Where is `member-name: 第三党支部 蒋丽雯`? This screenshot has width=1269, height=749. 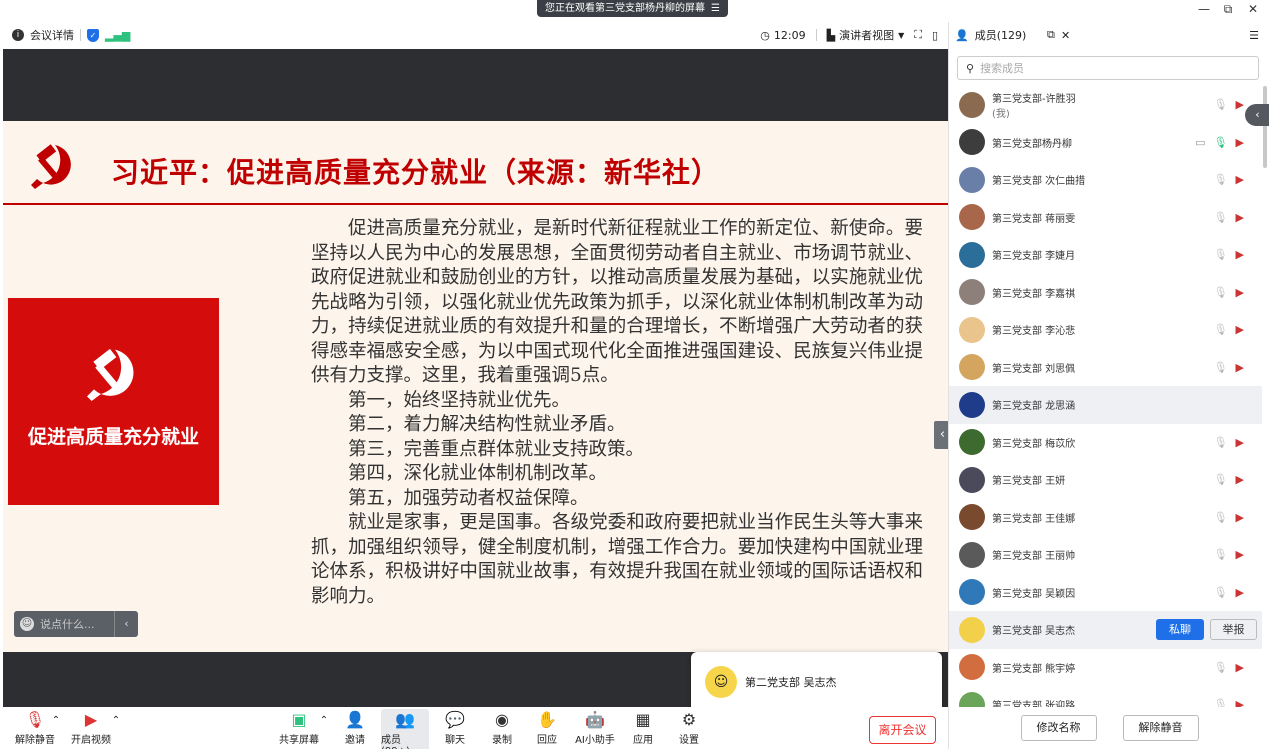
member-name: 第三党支部 蒋丽雯 is located at coordinates (1034, 219).